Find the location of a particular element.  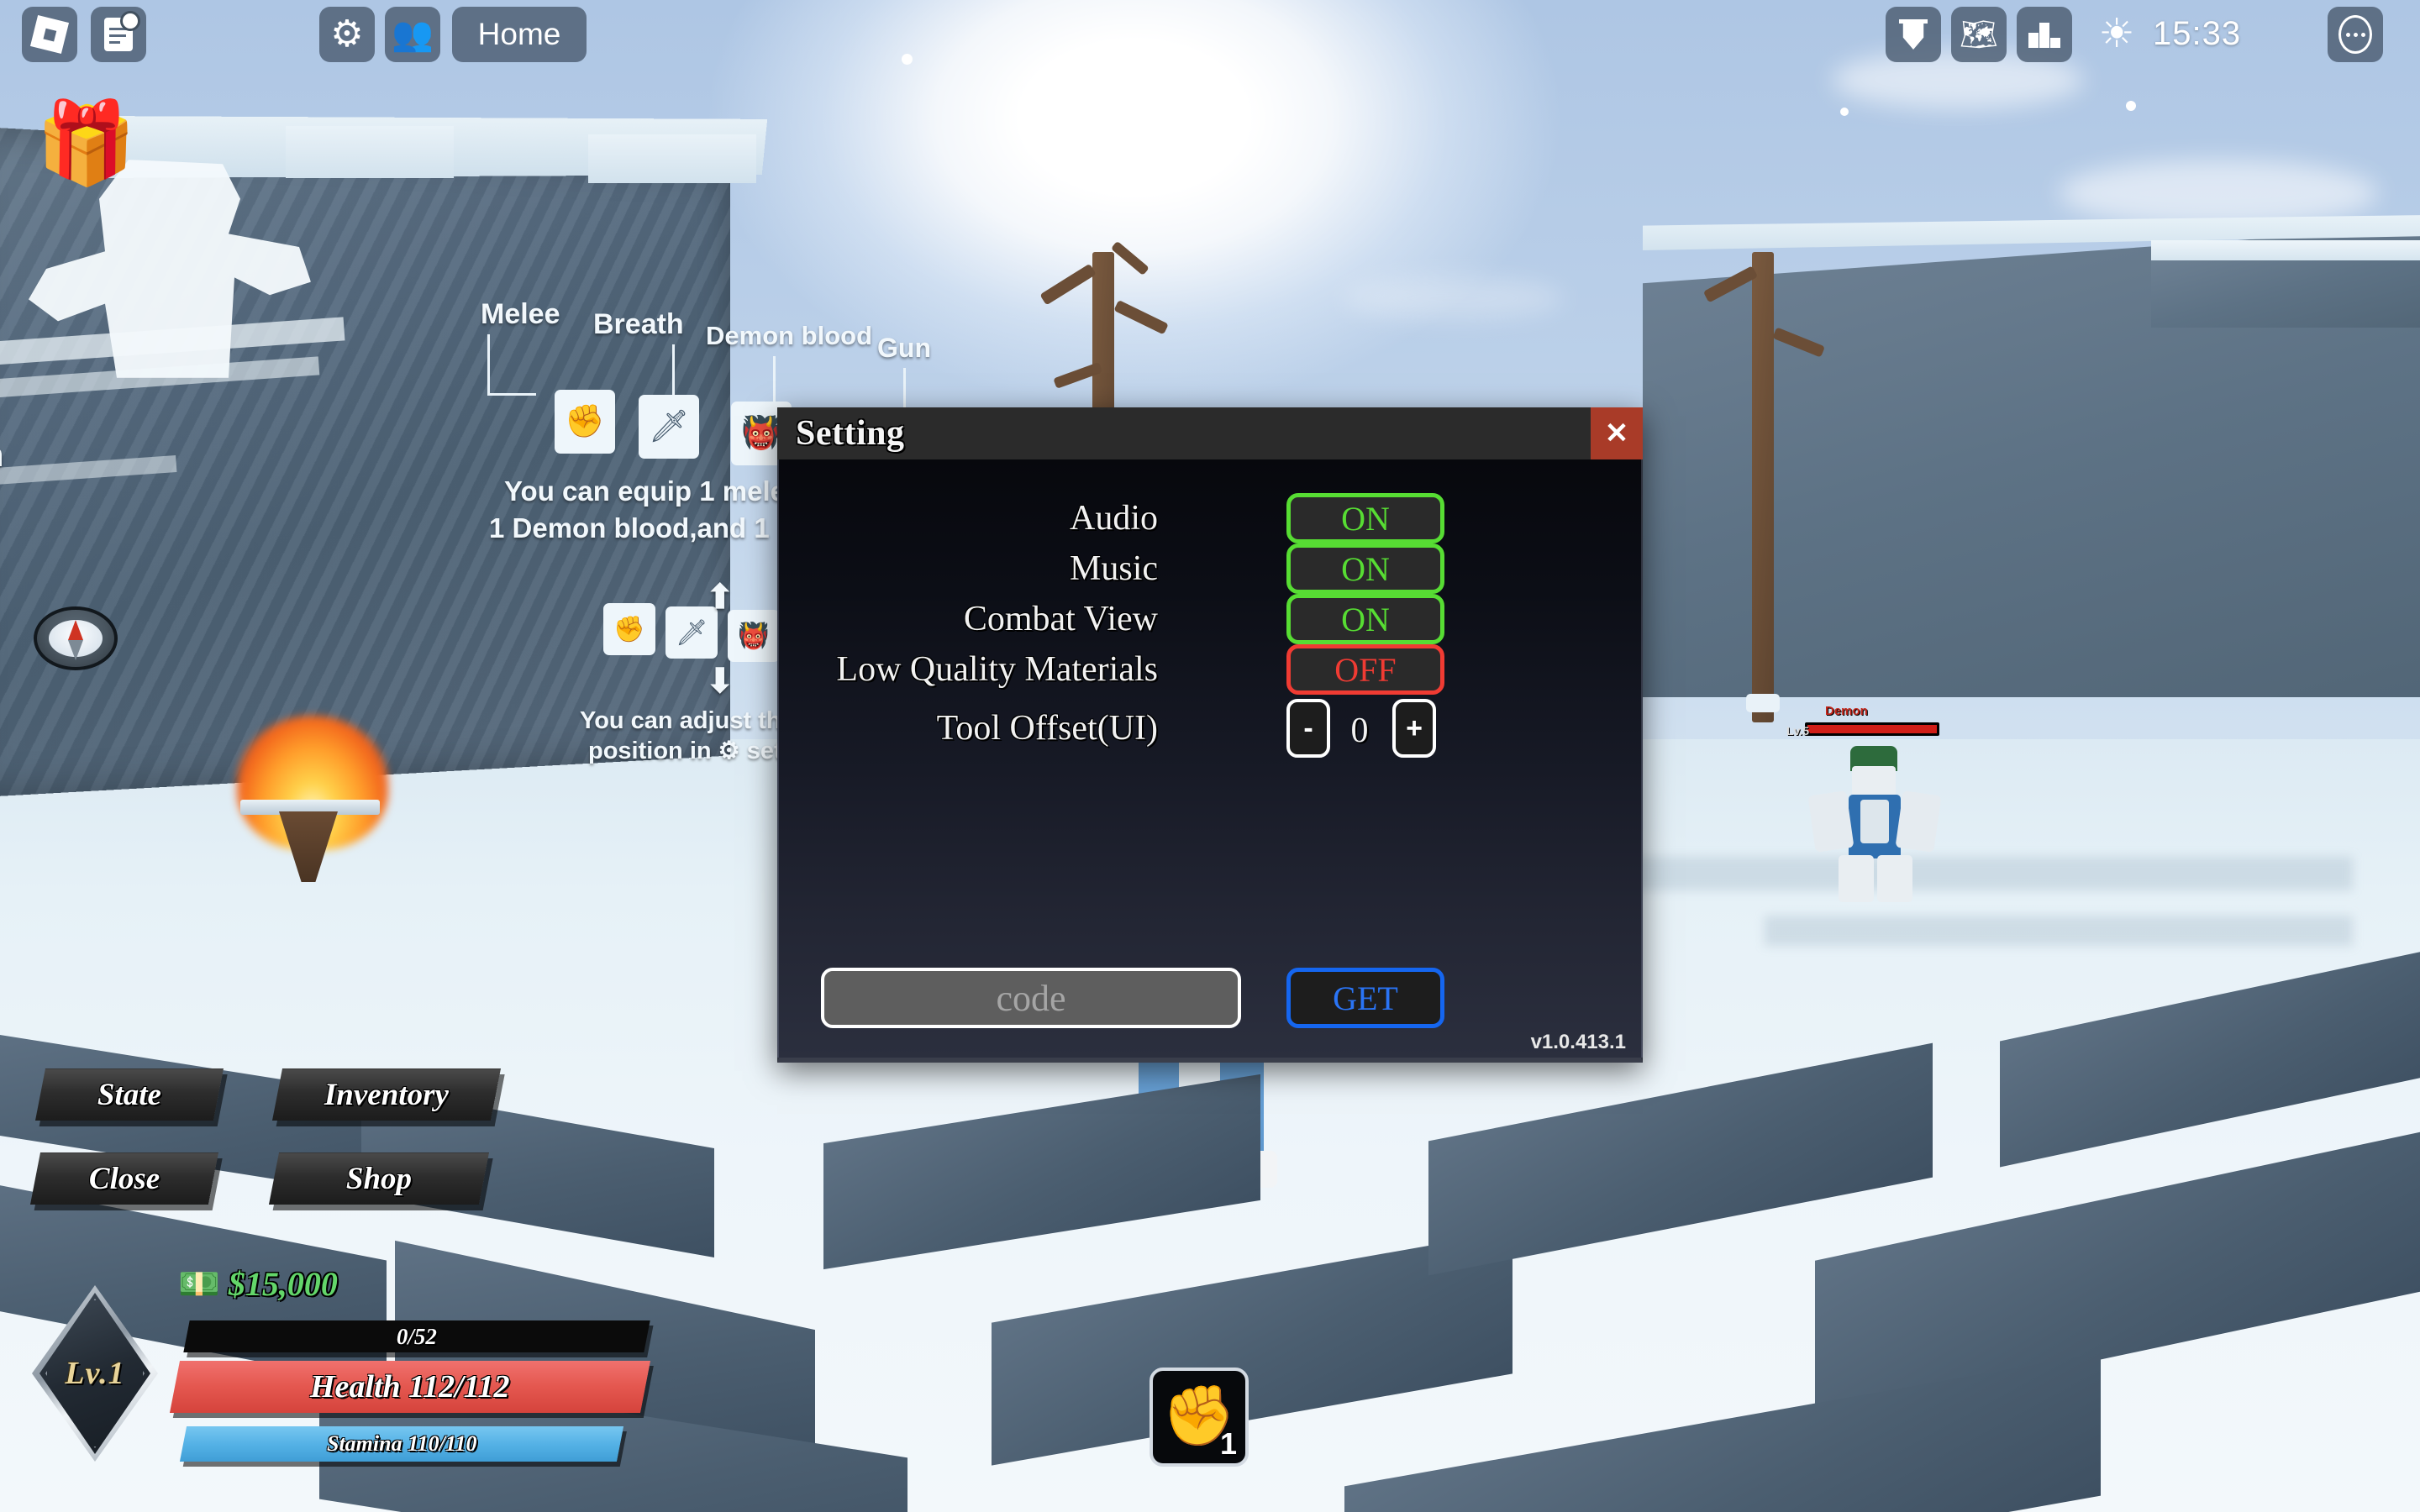

billboard-label-melee: Melee is located at coordinates (521, 314).